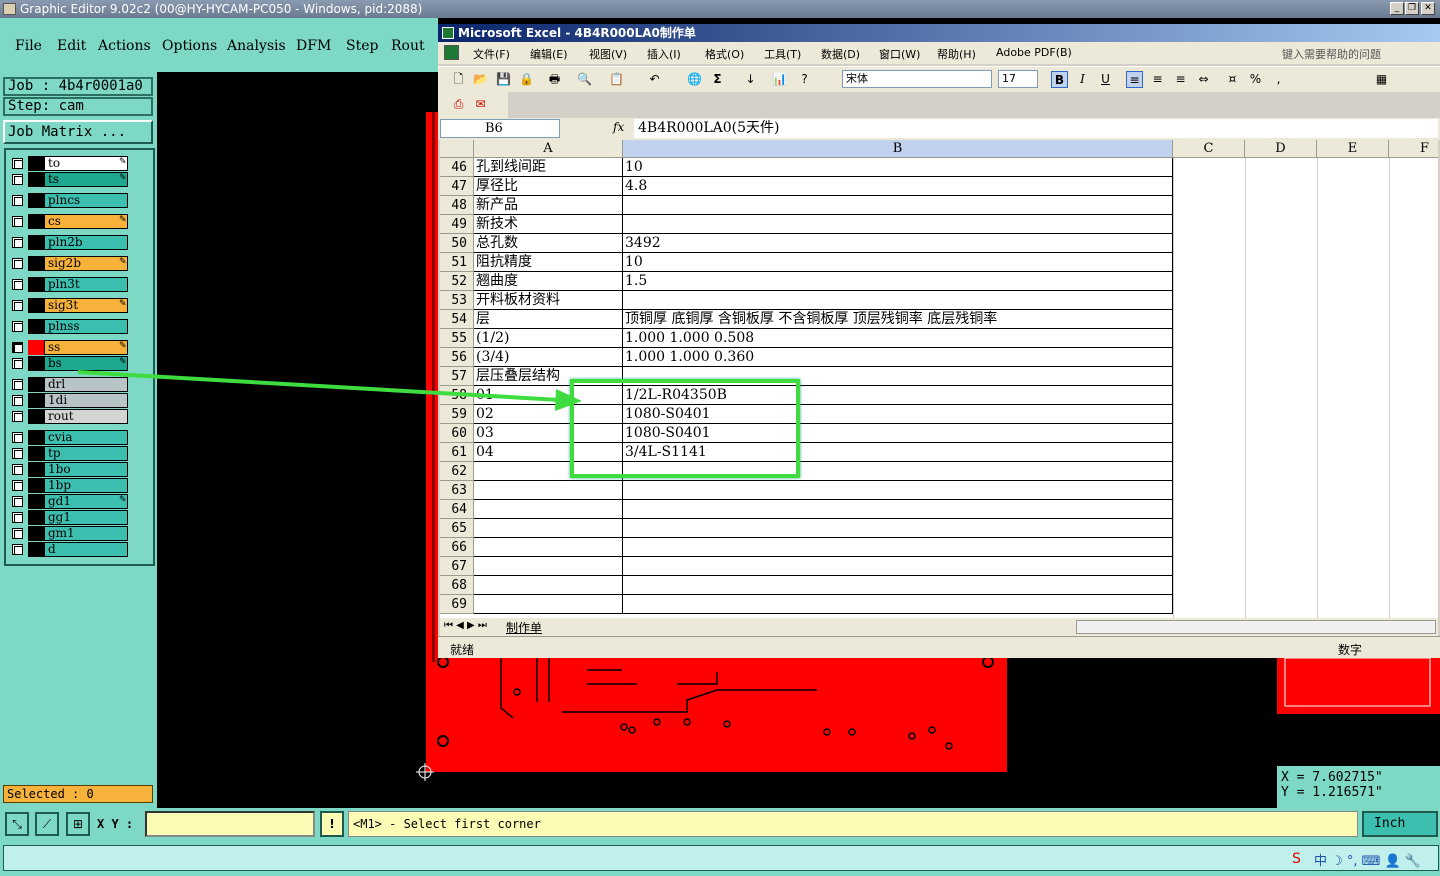  I want to click on units-selector: Inch, so click(1400, 824).